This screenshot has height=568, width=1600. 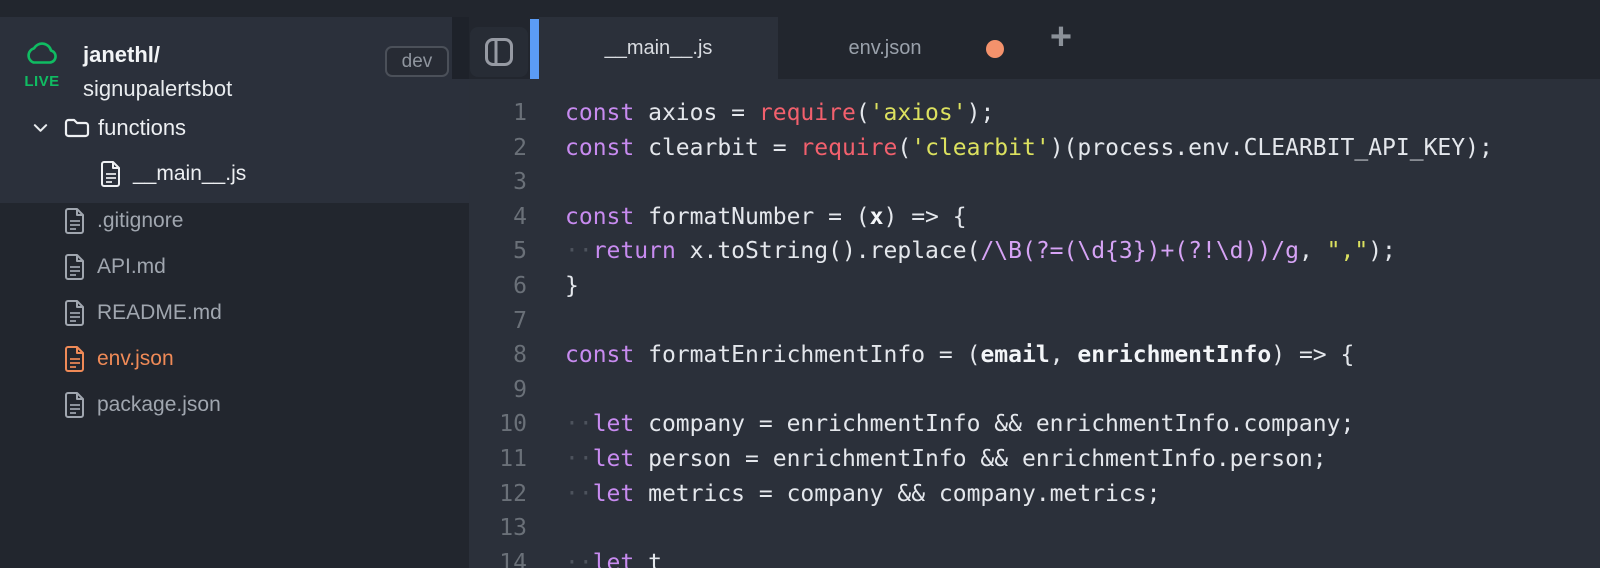 I want to click on project-name: signupalertsbot, so click(x=157, y=89).